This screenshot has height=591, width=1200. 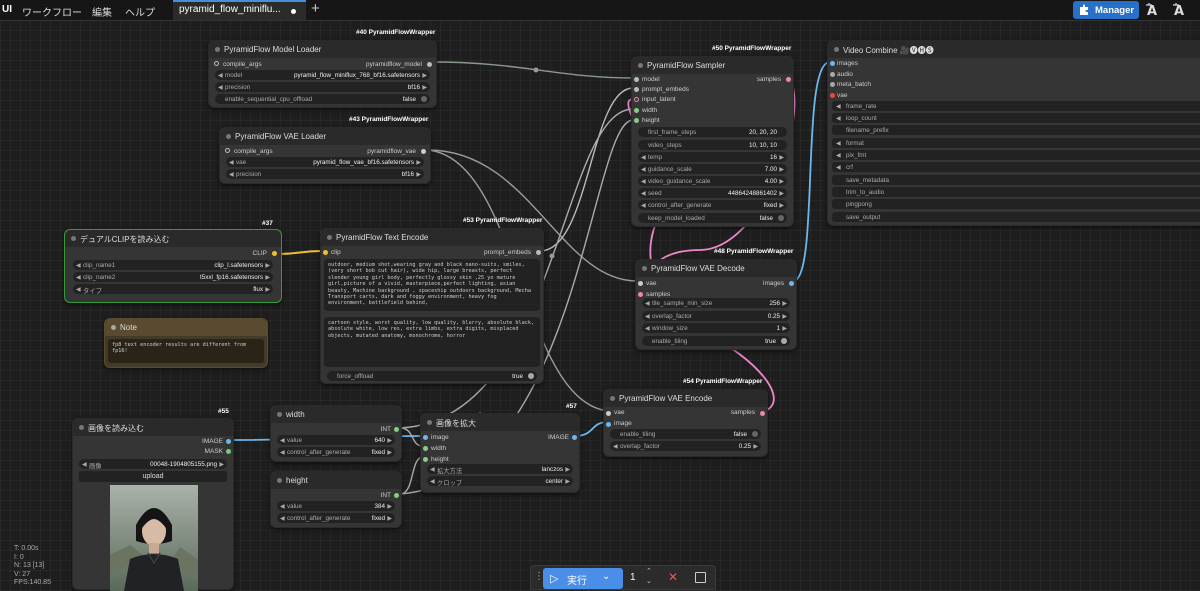 I want to click on node-header: PyramidFlow Model Loader, so click(x=322, y=49).